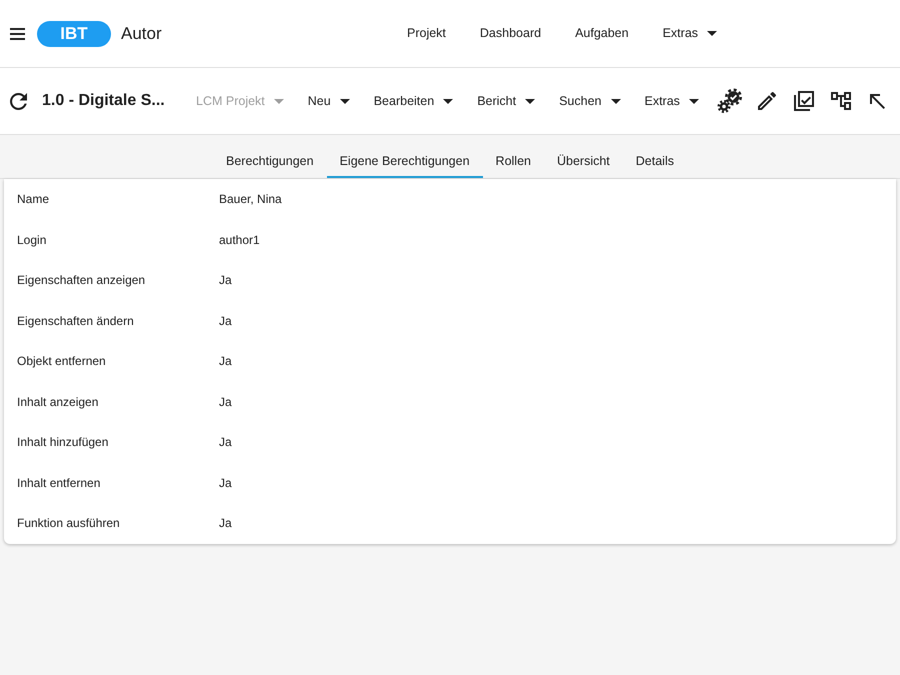 The image size is (900, 675). What do you see at coordinates (68, 523) in the screenshot?
I see `property-label: Funktion ausführen` at bounding box center [68, 523].